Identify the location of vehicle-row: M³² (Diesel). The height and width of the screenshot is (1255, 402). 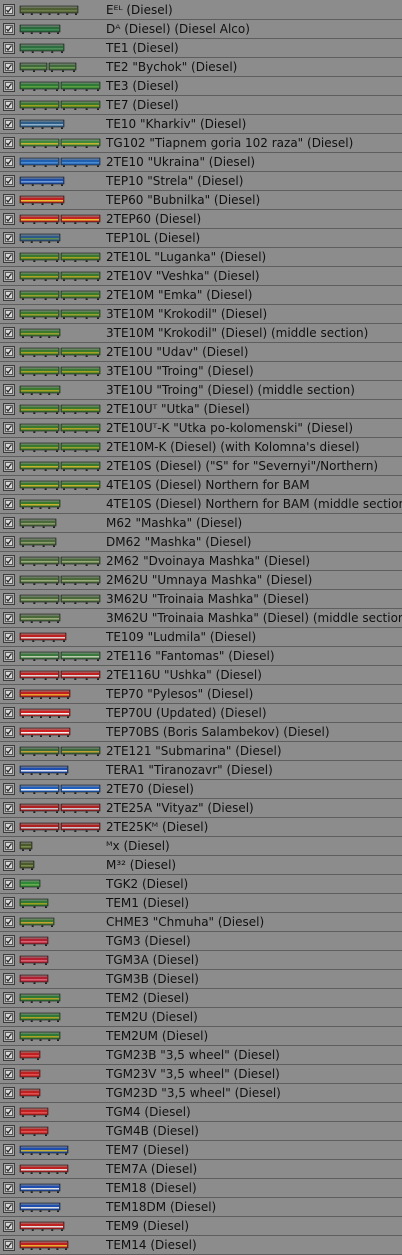
(201, 865).